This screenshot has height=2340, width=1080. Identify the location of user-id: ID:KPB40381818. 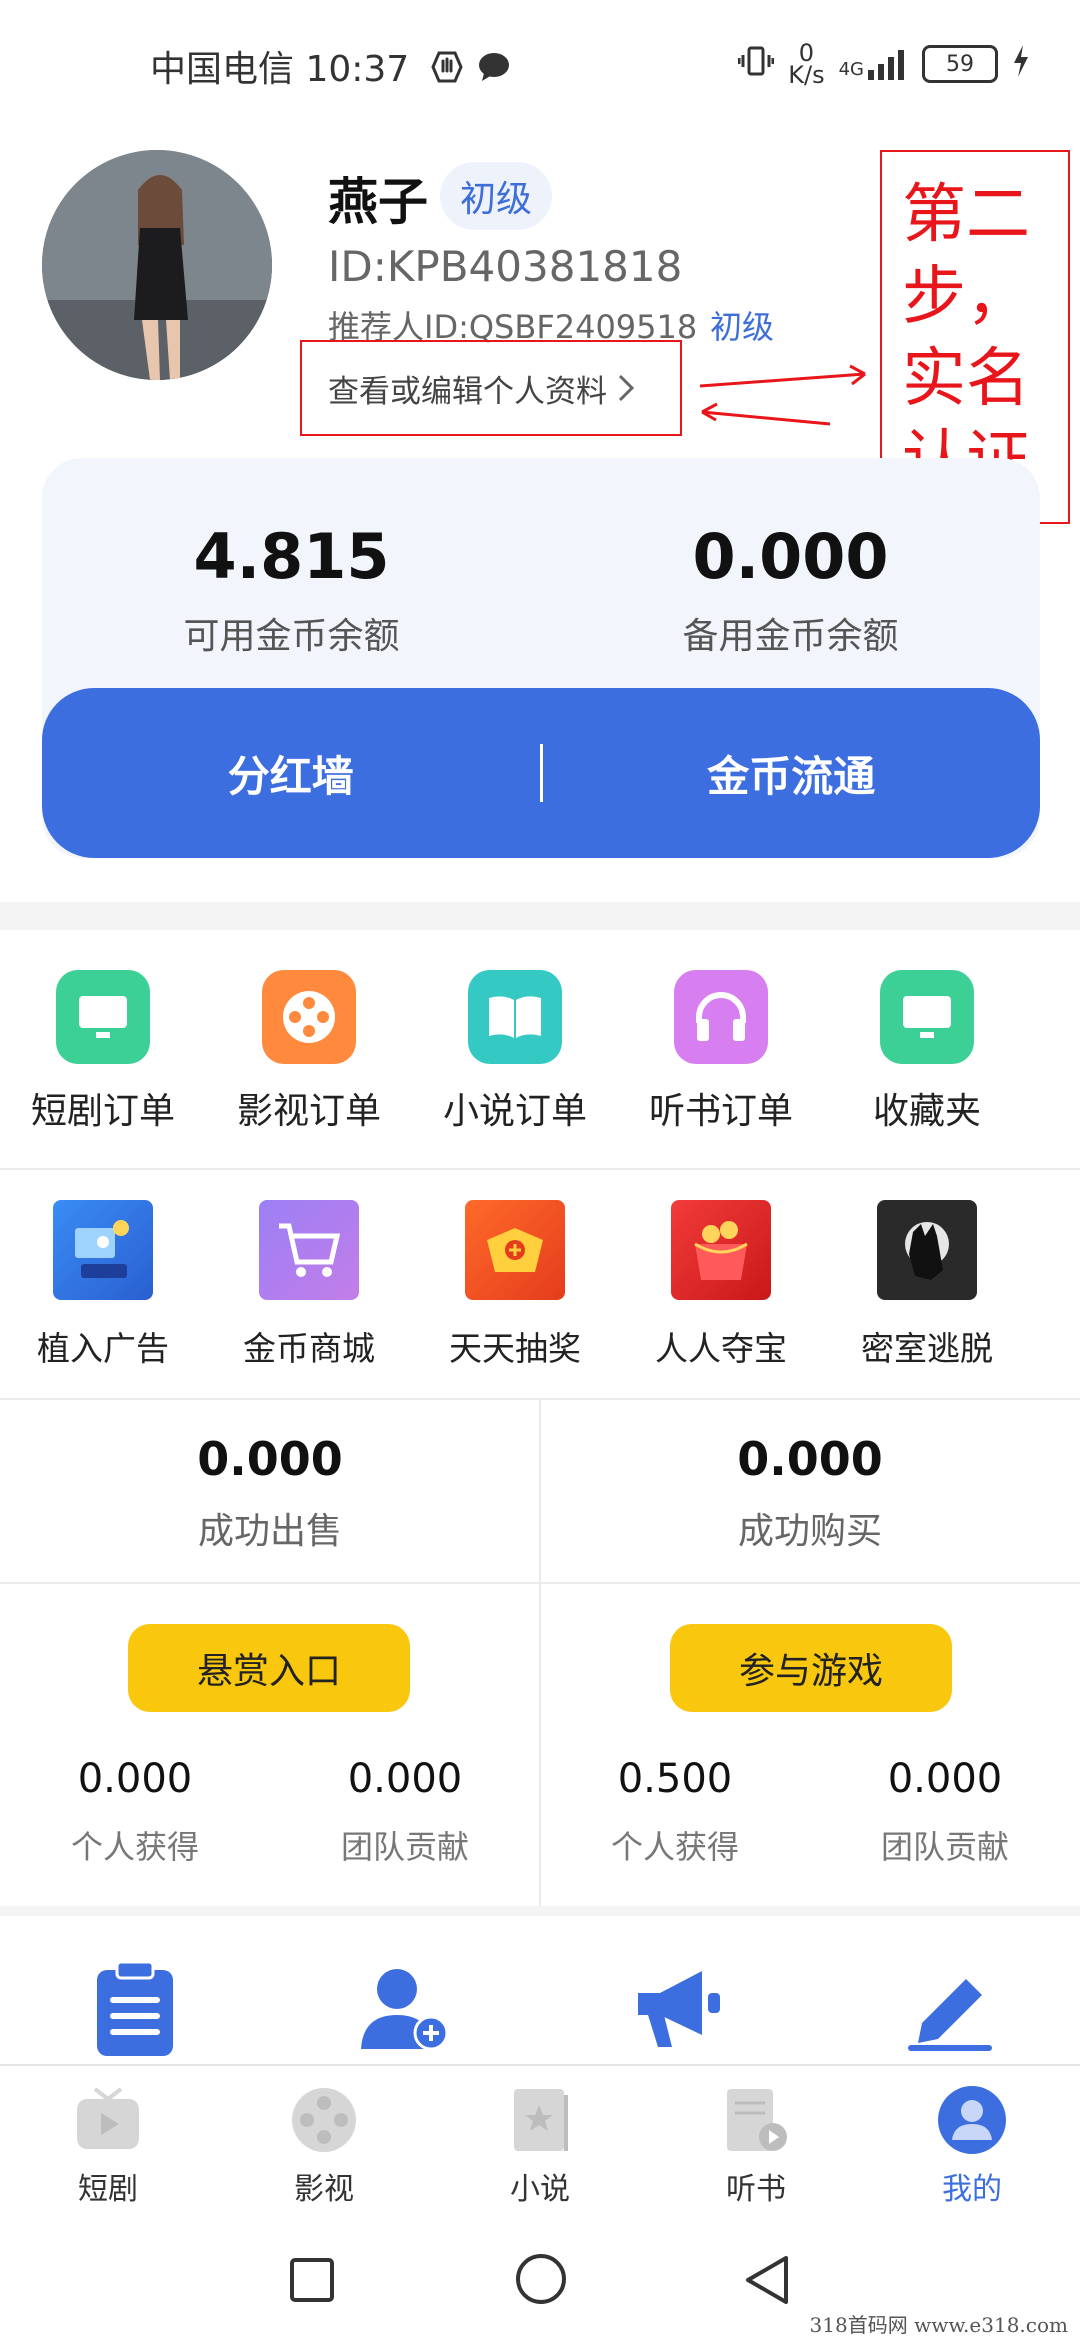
(505, 266).